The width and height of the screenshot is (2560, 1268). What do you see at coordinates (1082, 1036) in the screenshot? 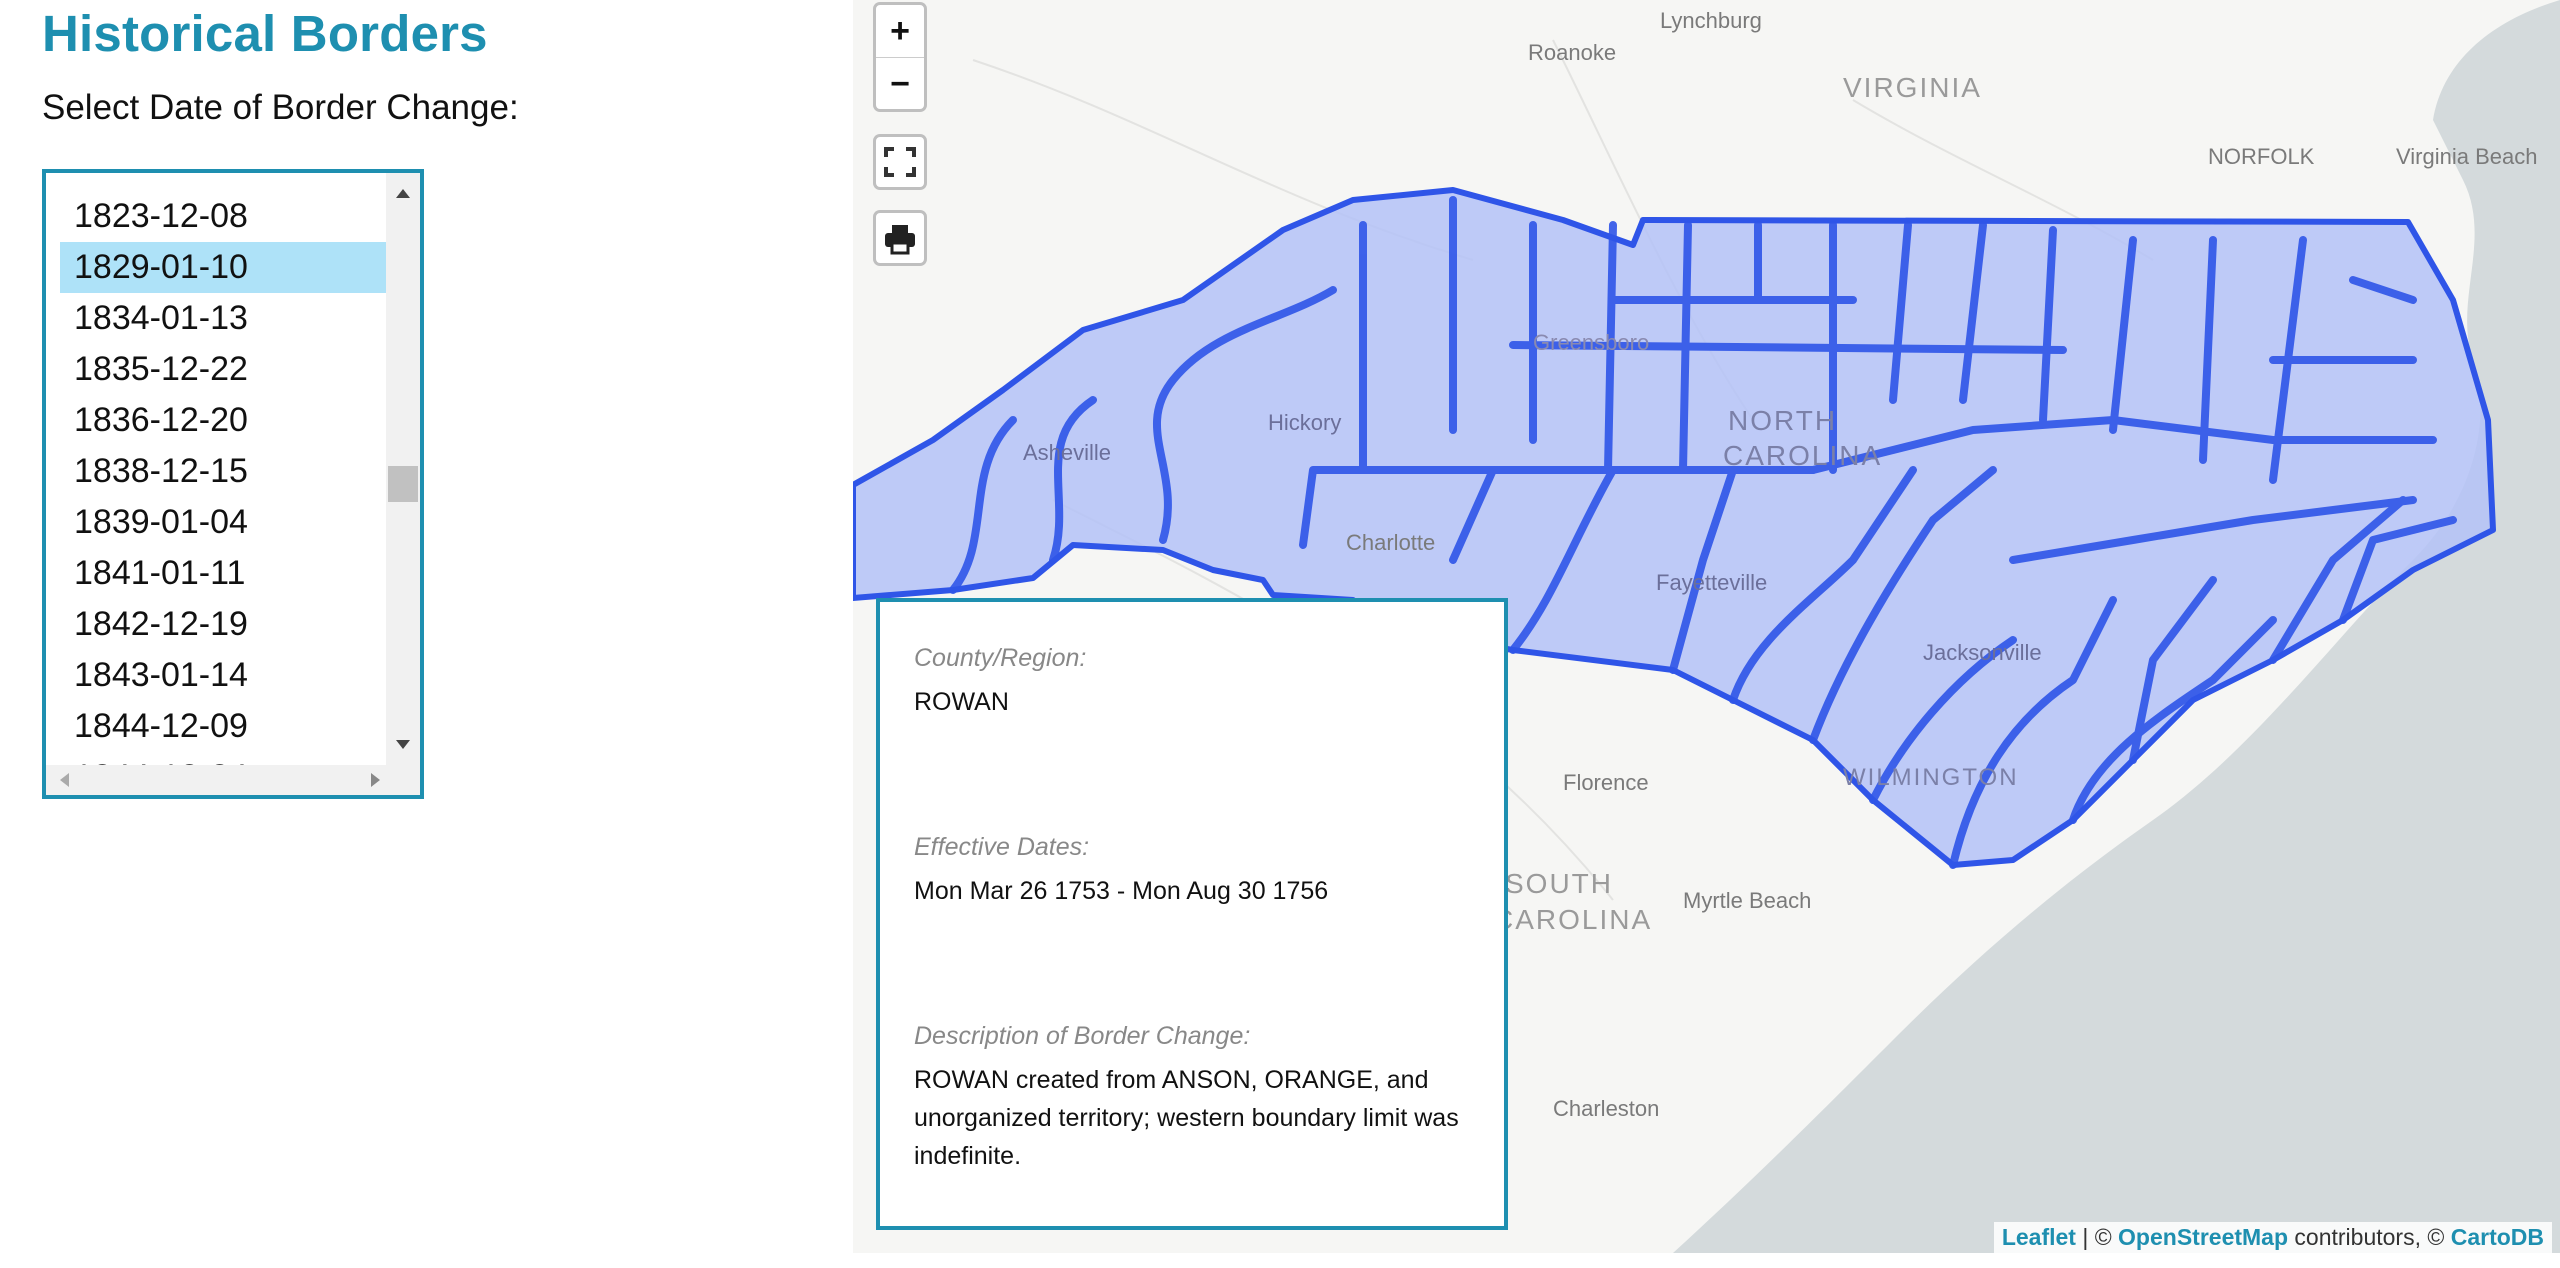
I see `description-label: Description of Border Change:` at bounding box center [1082, 1036].